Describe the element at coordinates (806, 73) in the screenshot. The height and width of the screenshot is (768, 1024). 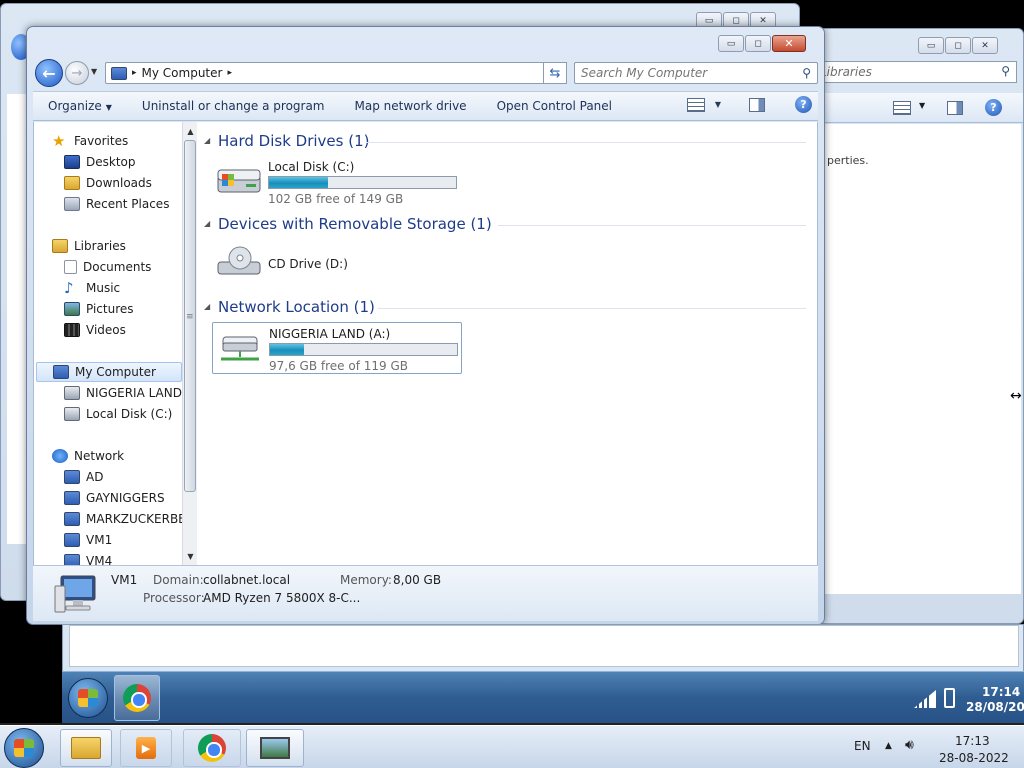
I see `search-icon: ⚲` at that location.